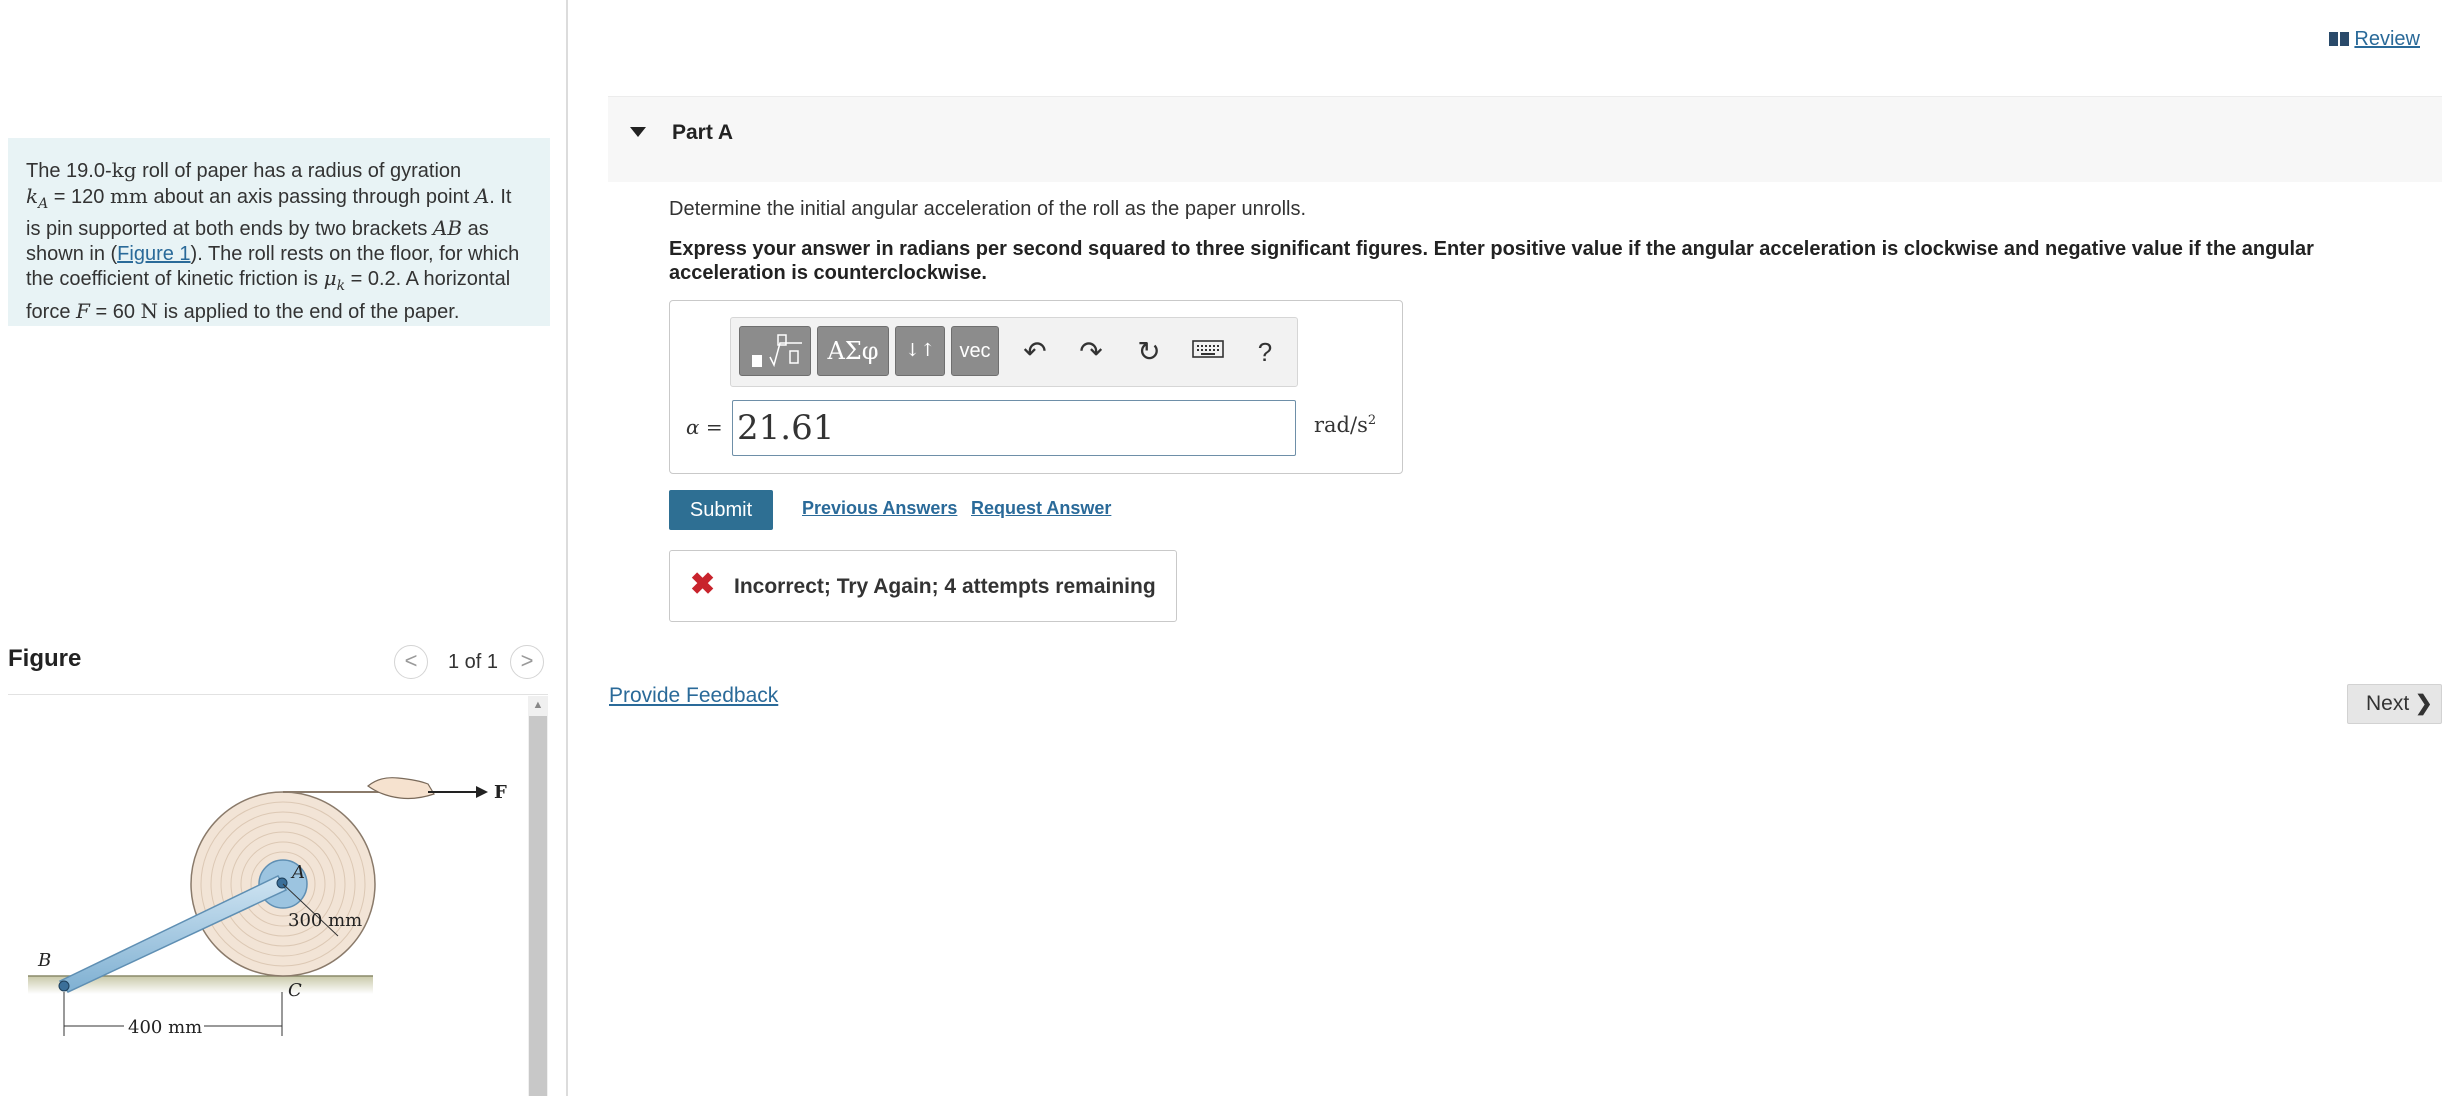 The width and height of the screenshot is (2442, 1096). I want to click on figure-header: Figure < 1 of 1 >, so click(278, 665).